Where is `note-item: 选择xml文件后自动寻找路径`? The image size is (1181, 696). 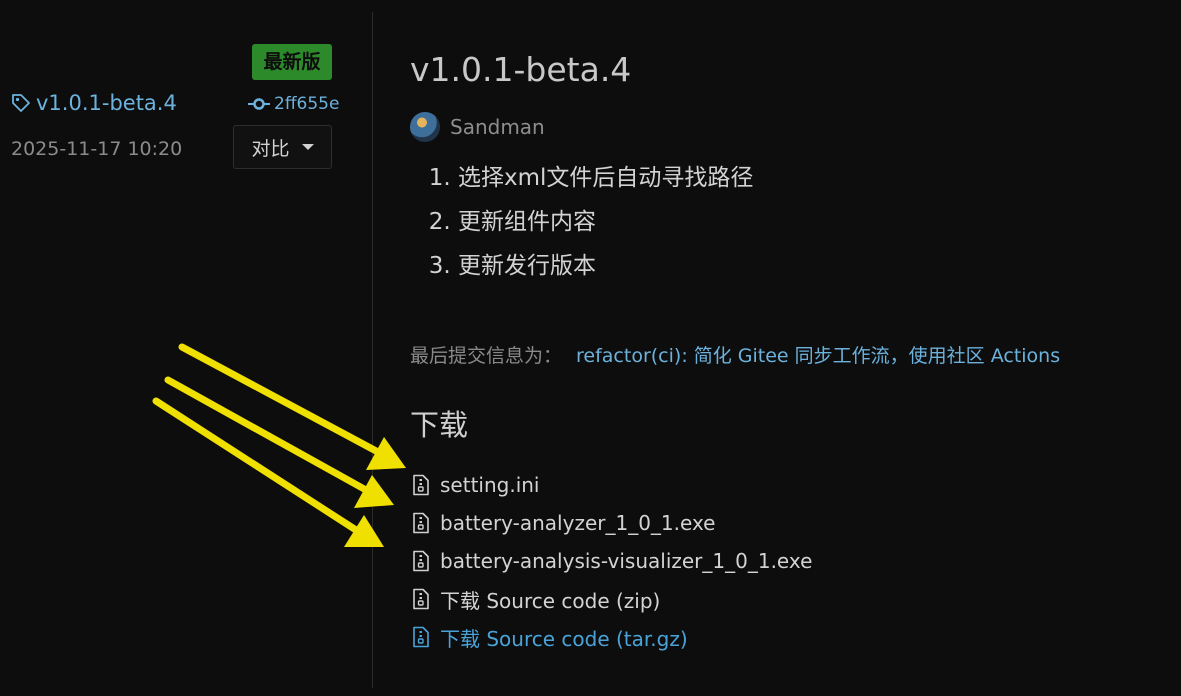 note-item: 选择xml文件后自动寻找路径 is located at coordinates (605, 180).